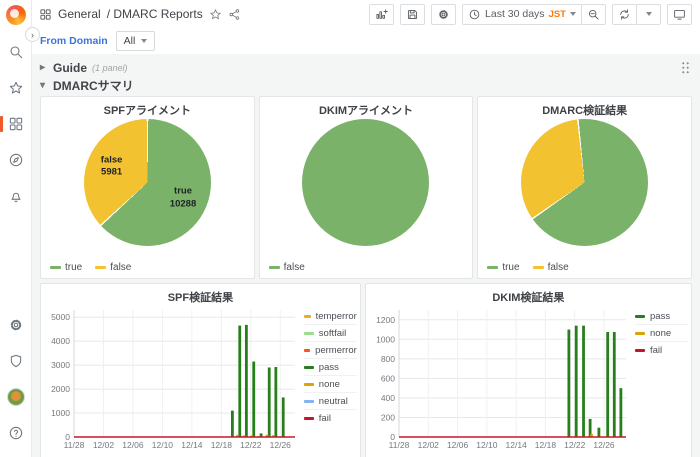 The height and width of the screenshot is (457, 700). I want to click on dashboard-submenu: From Domain All, so click(366, 41).